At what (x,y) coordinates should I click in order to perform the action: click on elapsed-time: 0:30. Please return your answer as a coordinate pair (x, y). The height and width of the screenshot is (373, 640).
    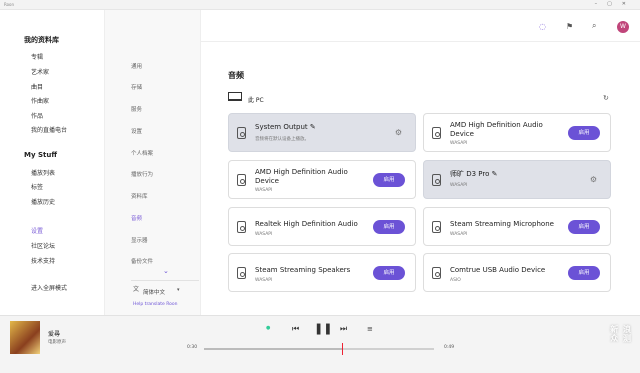
    Looking at the image, I should click on (192, 347).